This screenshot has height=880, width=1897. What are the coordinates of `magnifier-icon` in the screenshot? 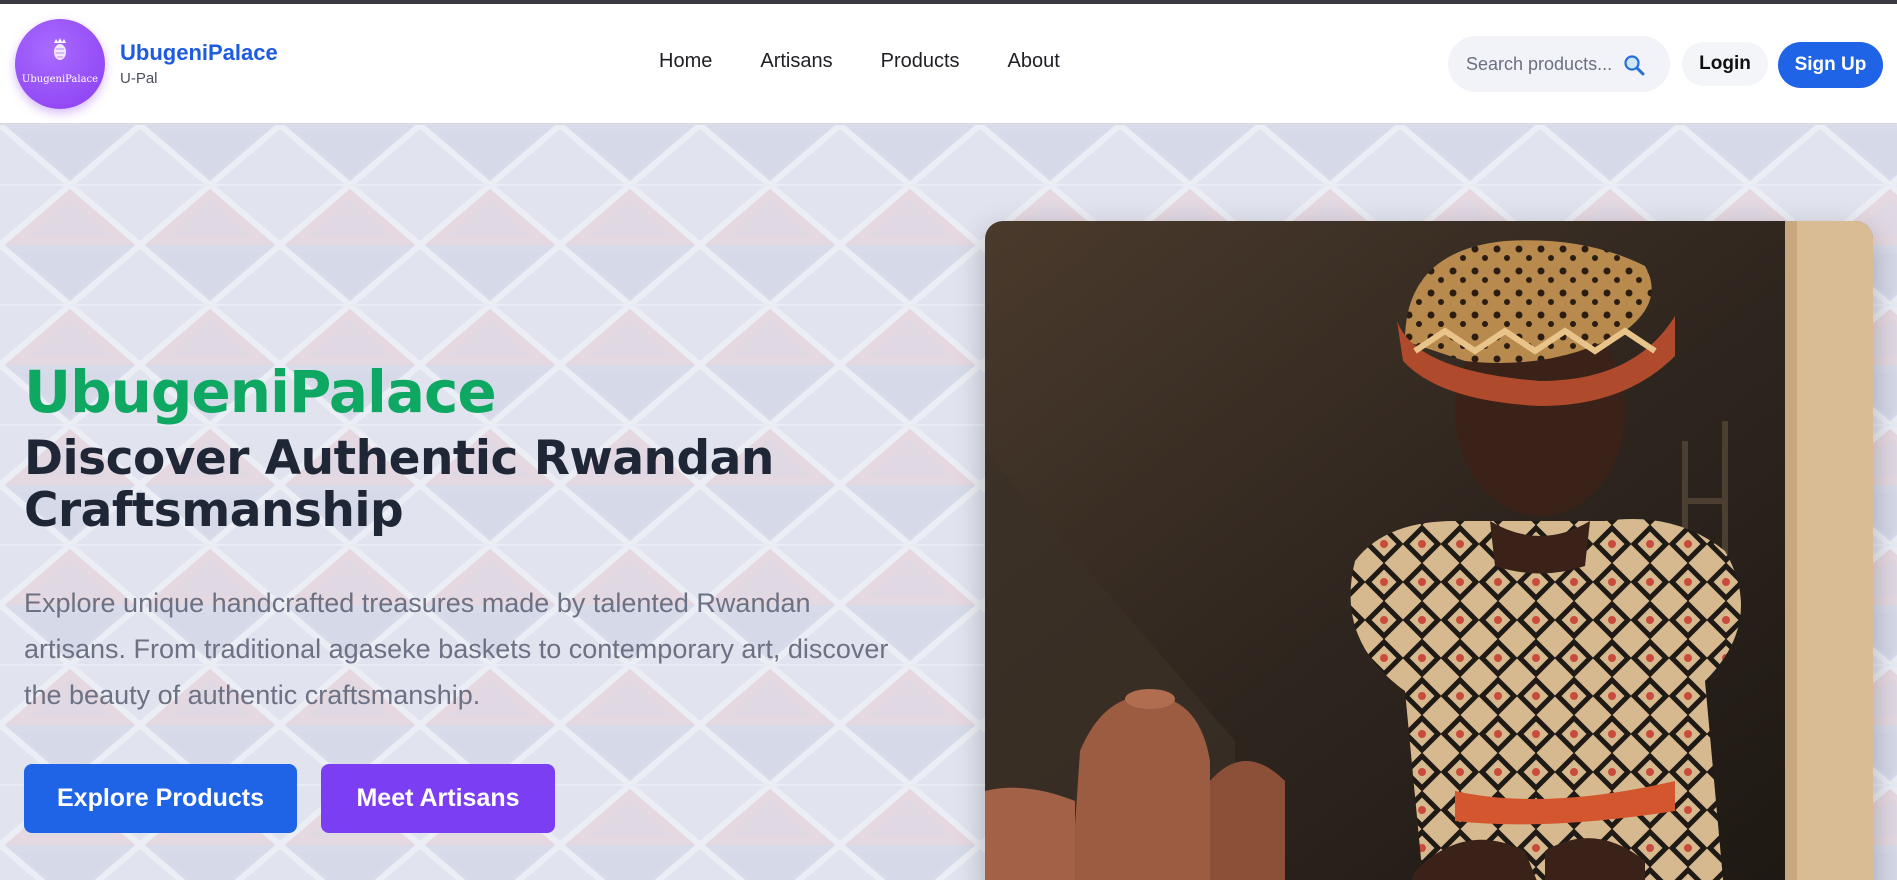 It's located at (1634, 65).